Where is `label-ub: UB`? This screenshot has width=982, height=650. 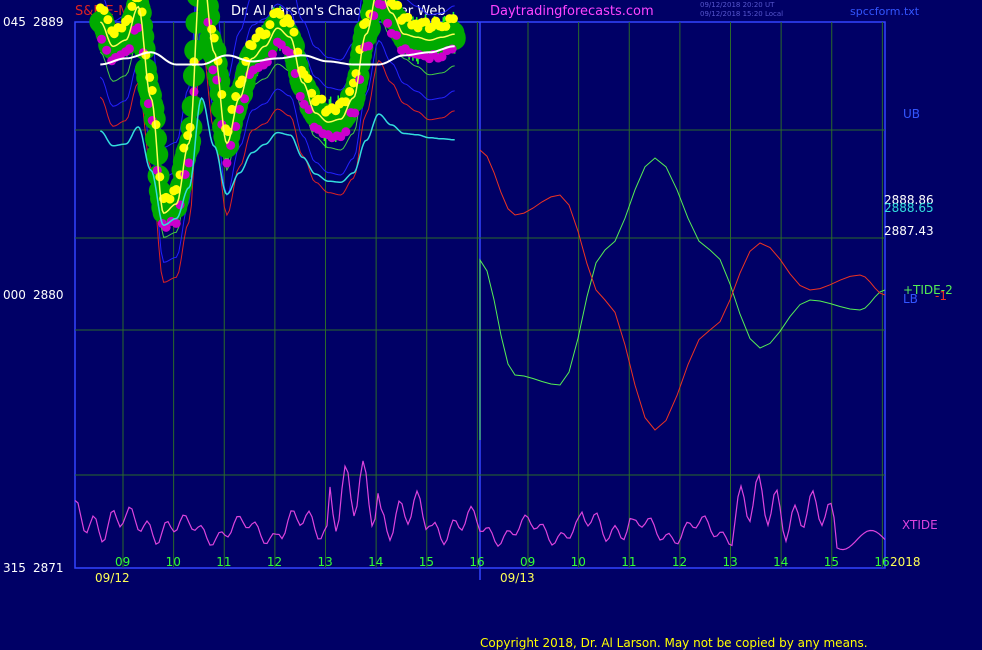 label-ub: UB is located at coordinates (911, 114).